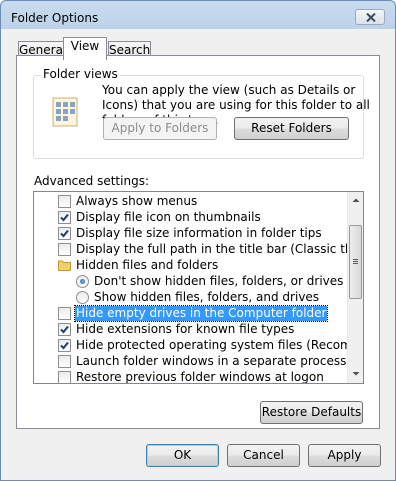 This screenshot has width=396, height=481. I want to click on list-item: Hide extensions for known file types, so click(189, 329).